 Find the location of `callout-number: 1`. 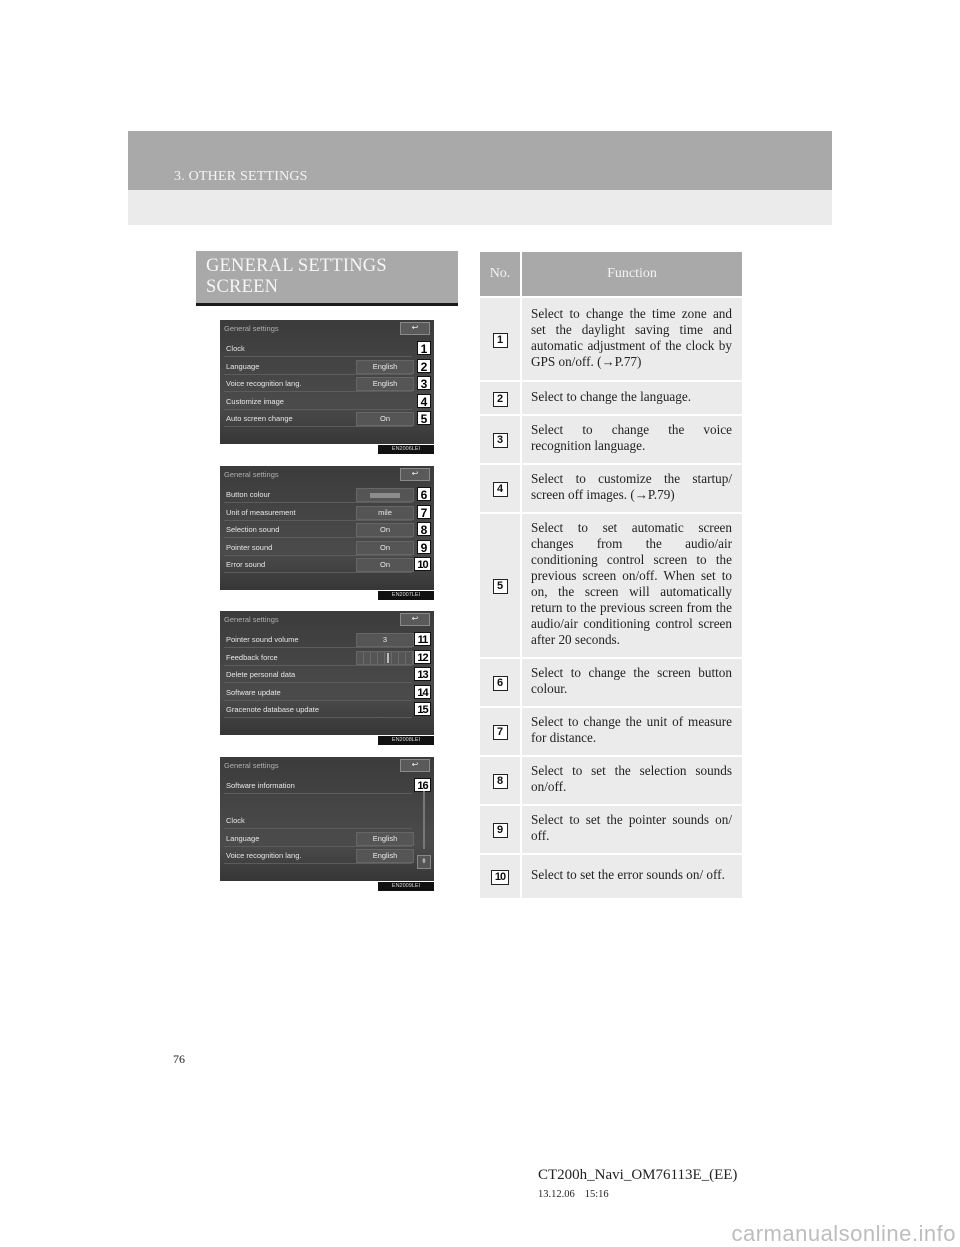

callout-number: 1 is located at coordinates (424, 348).